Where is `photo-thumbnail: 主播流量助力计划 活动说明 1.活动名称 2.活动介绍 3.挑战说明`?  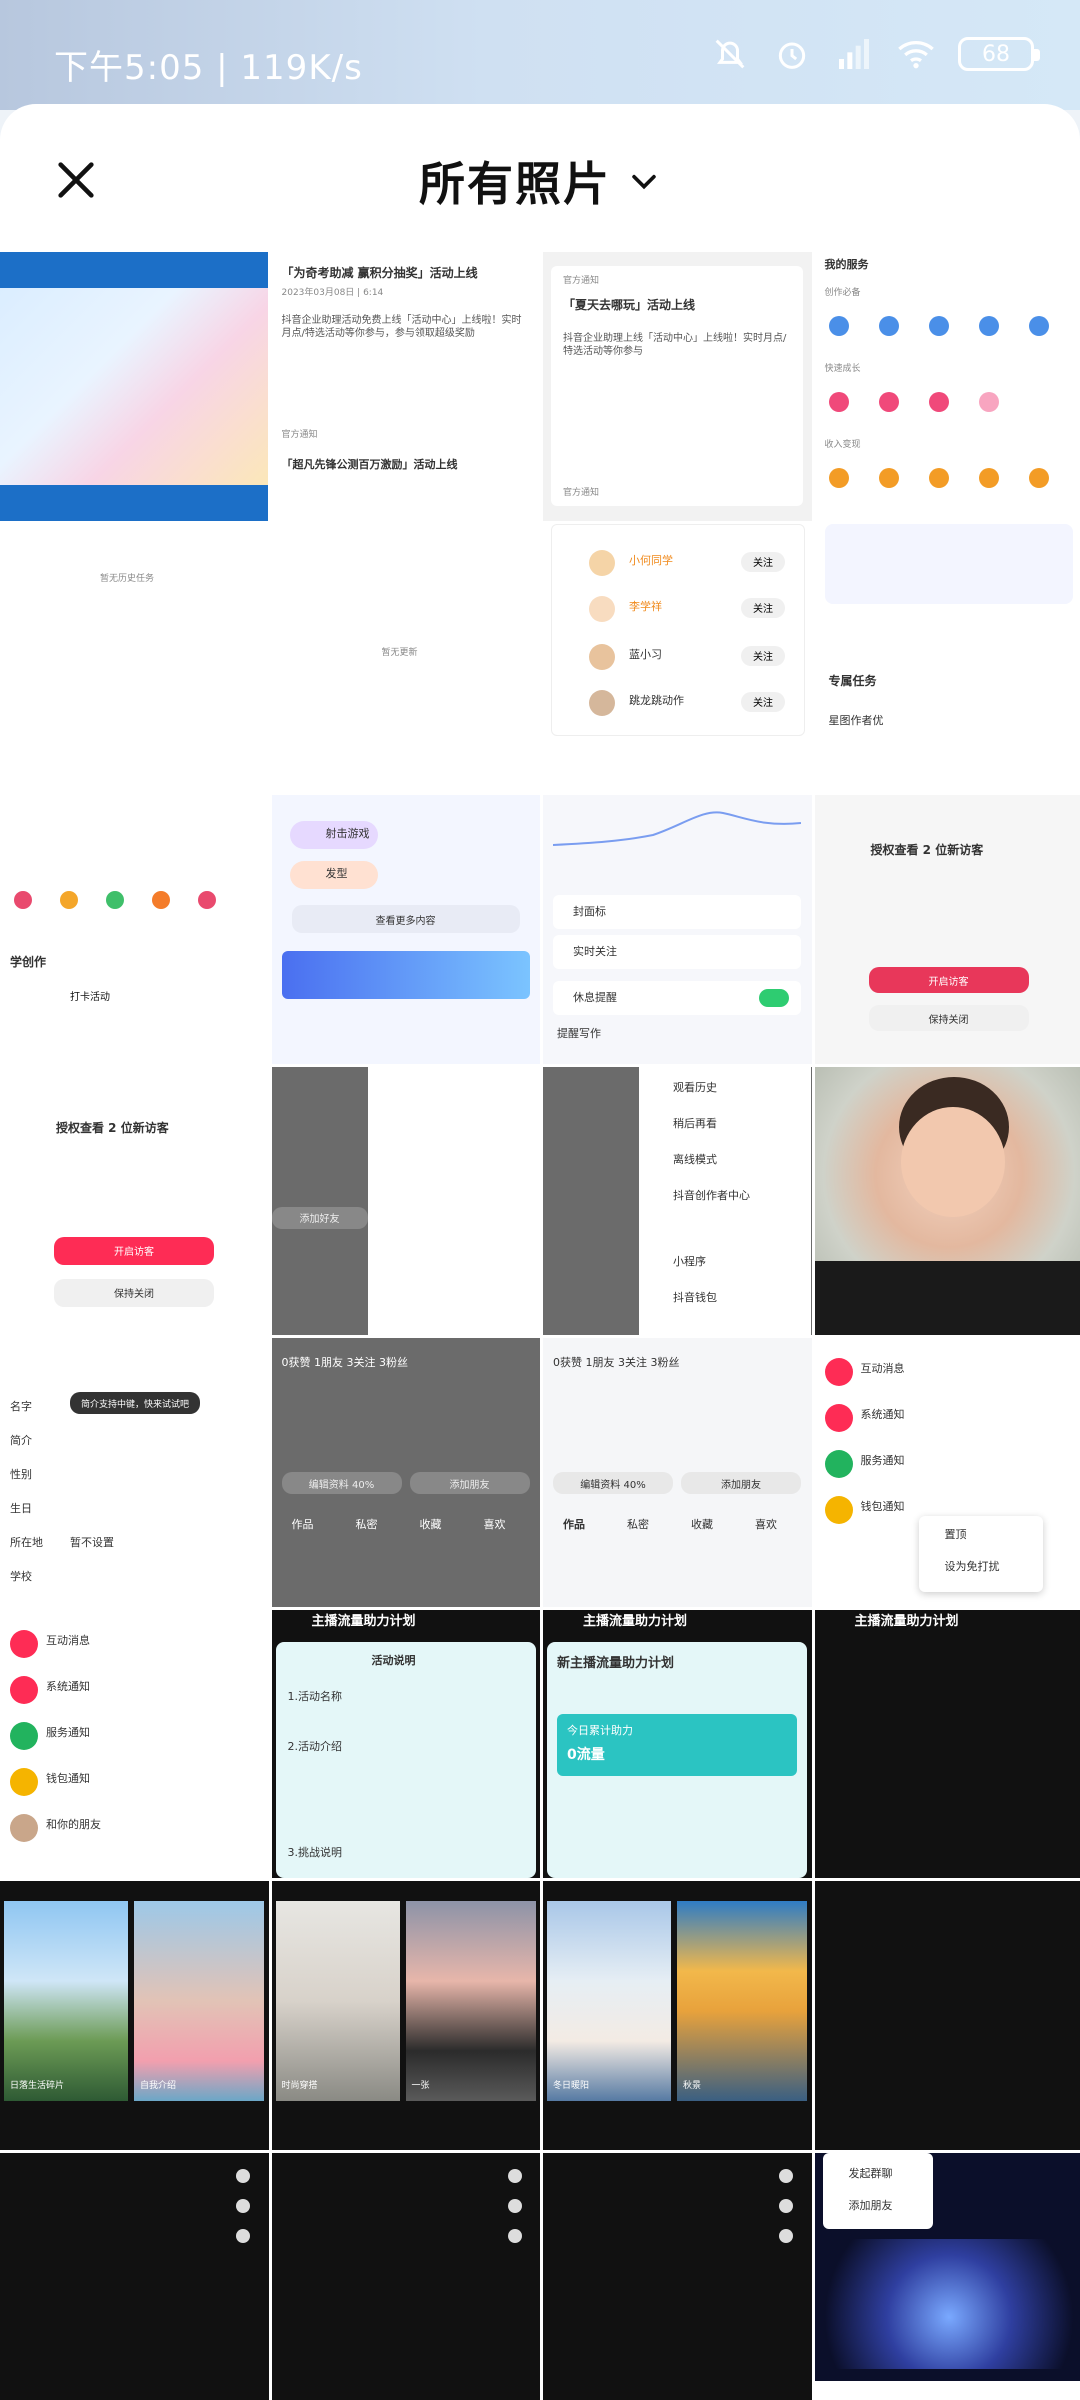 photo-thumbnail: 主播流量助力计划 活动说明 1.活动名称 2.活动介绍 3.挑战说明 is located at coordinates (405, 1743).